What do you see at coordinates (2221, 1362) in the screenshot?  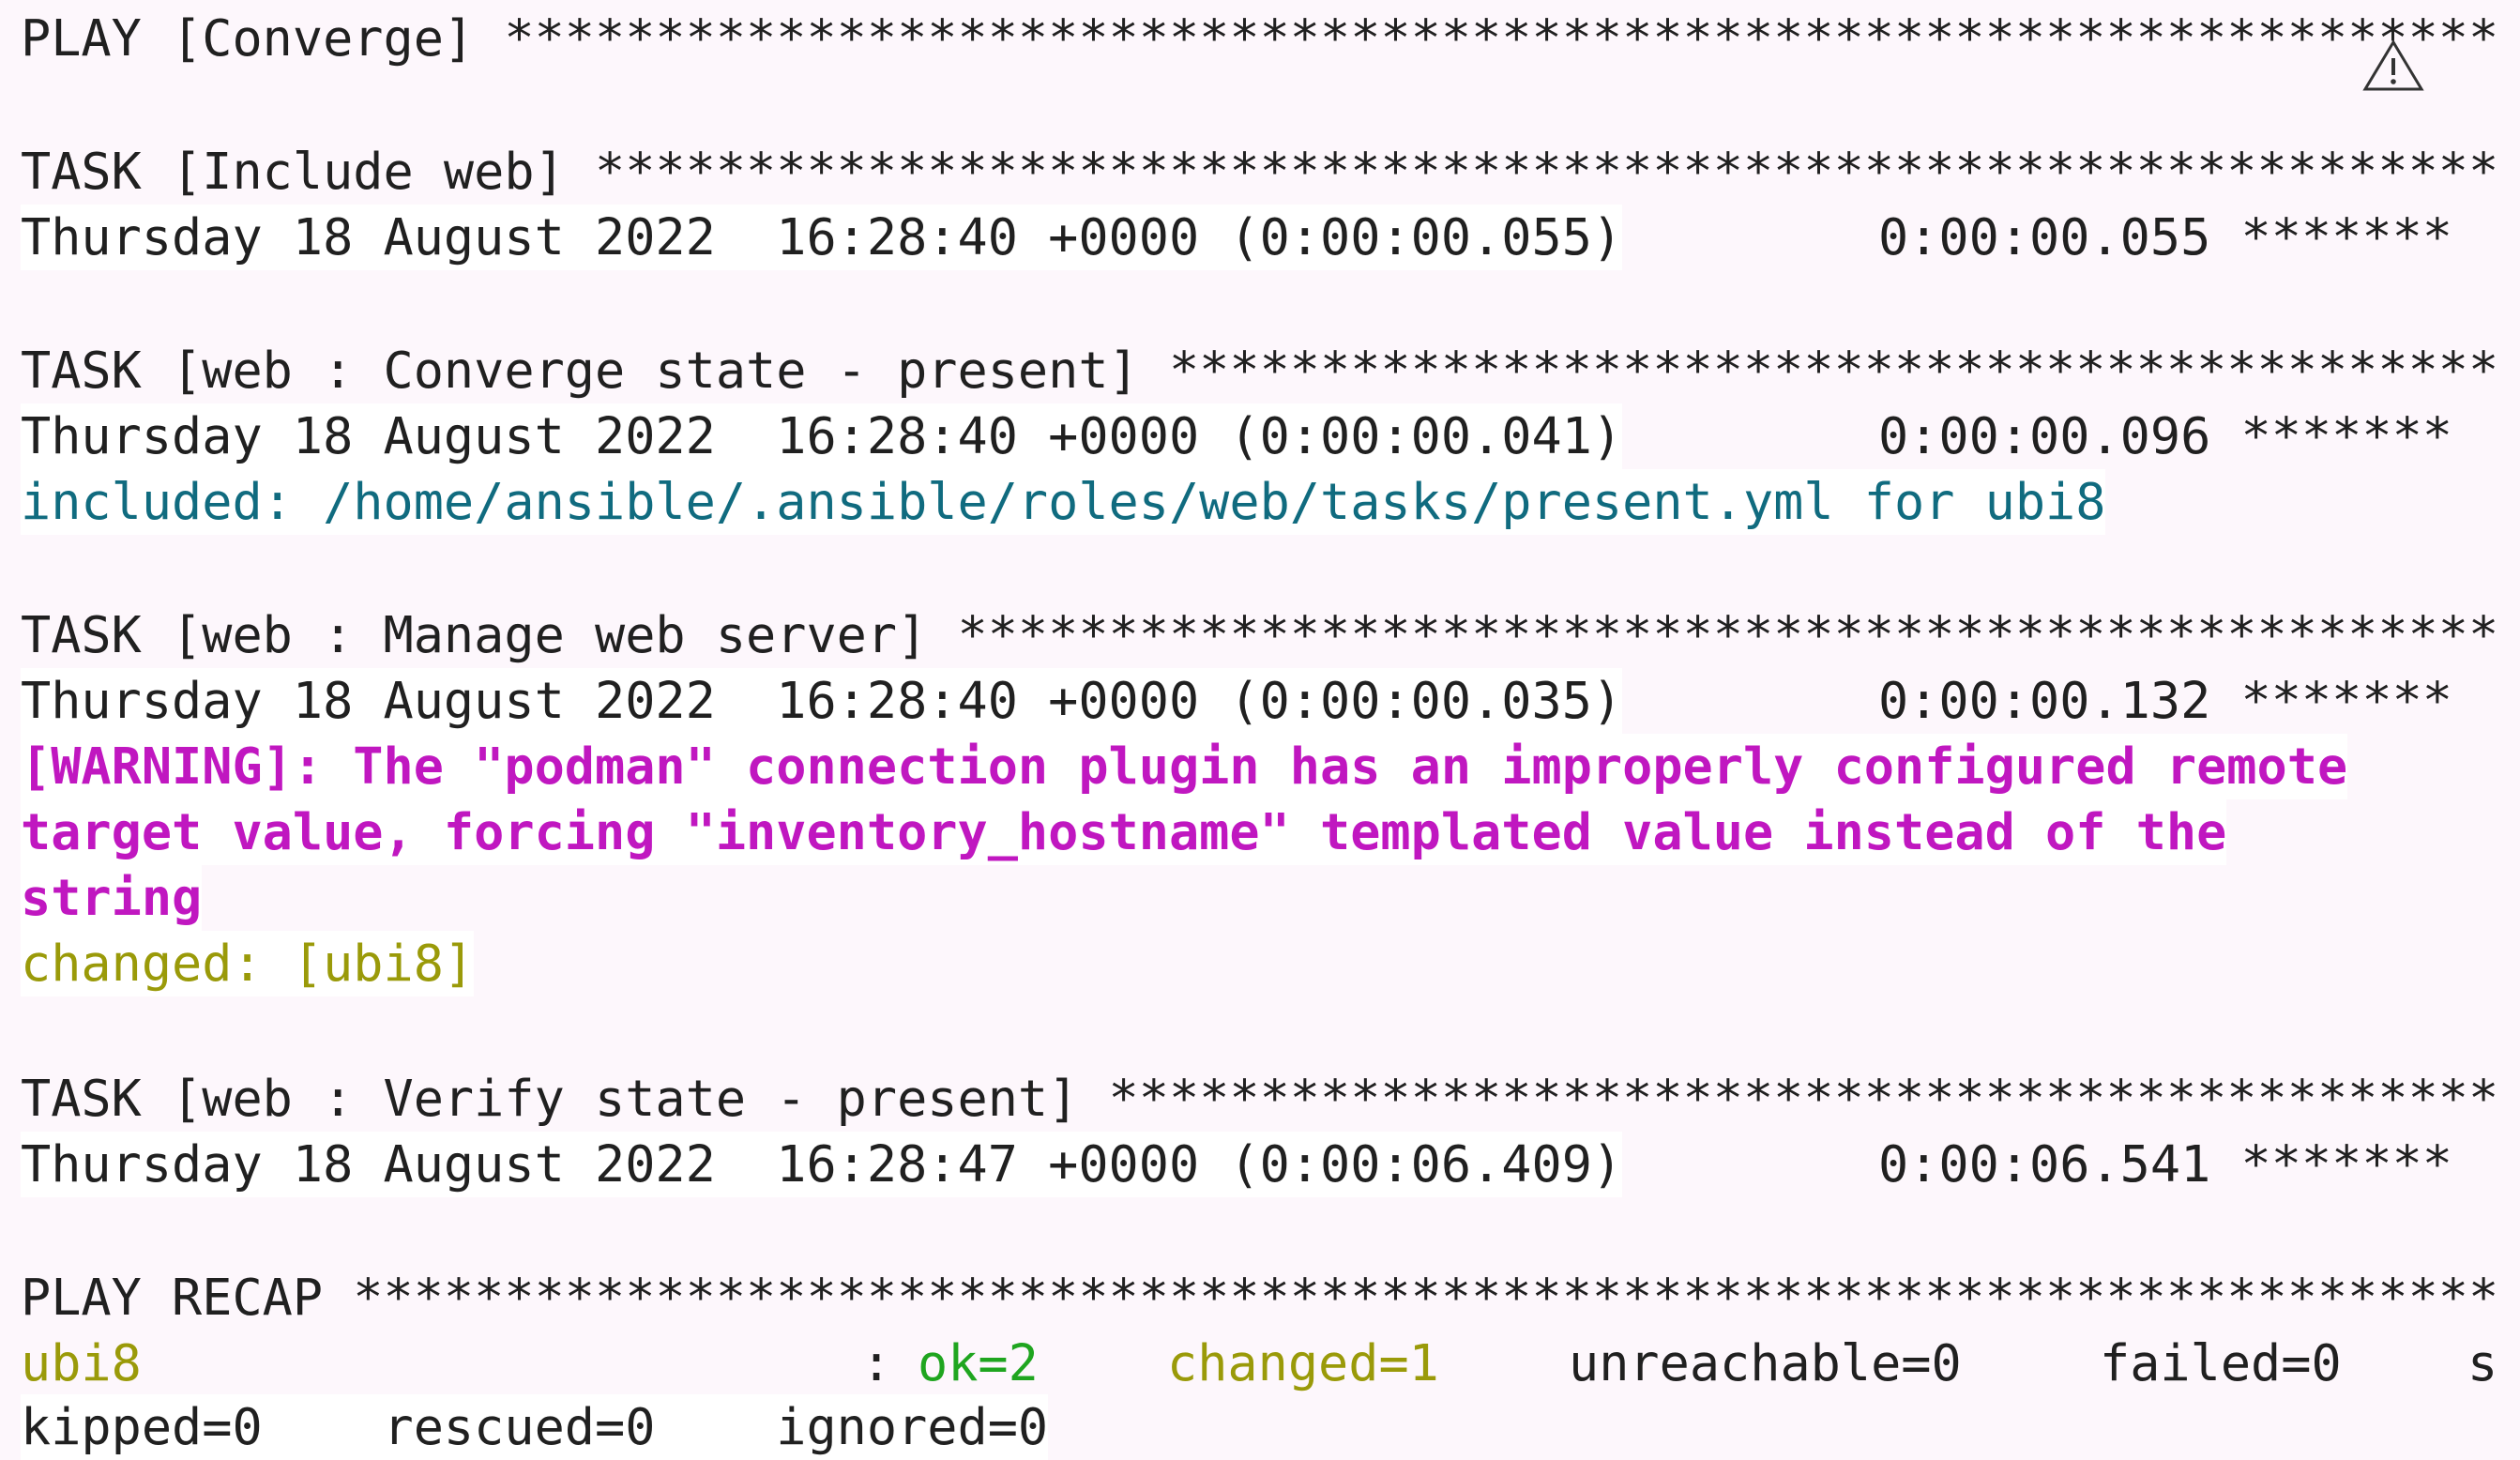 I see `recap-failed: failed=0` at bounding box center [2221, 1362].